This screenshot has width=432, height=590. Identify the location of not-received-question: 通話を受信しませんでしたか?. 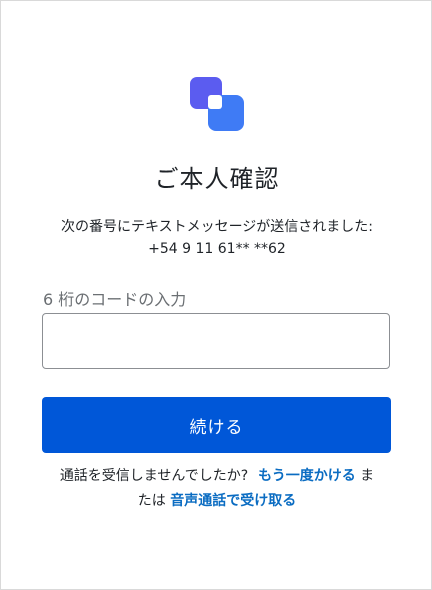
(154, 476).